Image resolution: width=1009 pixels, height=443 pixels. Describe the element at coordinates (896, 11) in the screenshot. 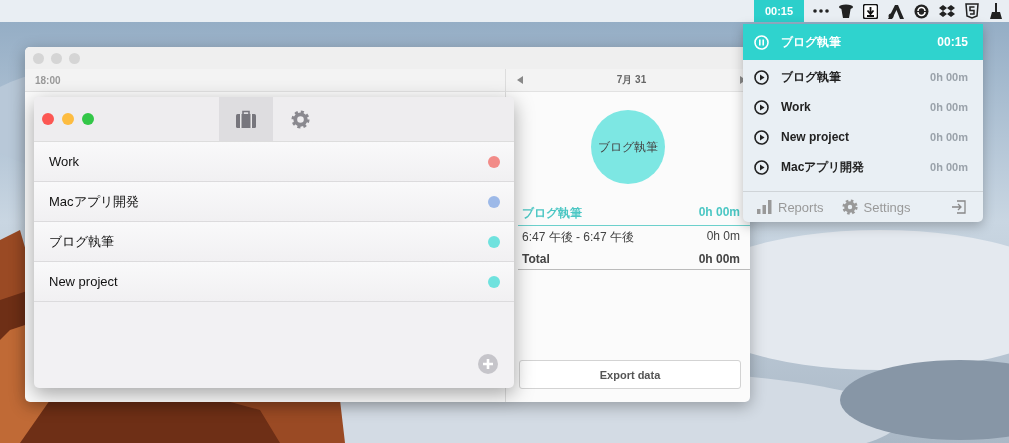

I see `peak-icon` at that location.